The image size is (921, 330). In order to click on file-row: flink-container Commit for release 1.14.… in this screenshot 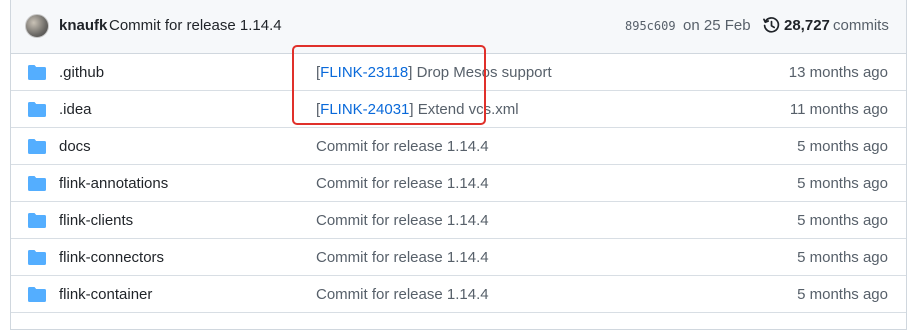, I will do `click(458, 294)`.